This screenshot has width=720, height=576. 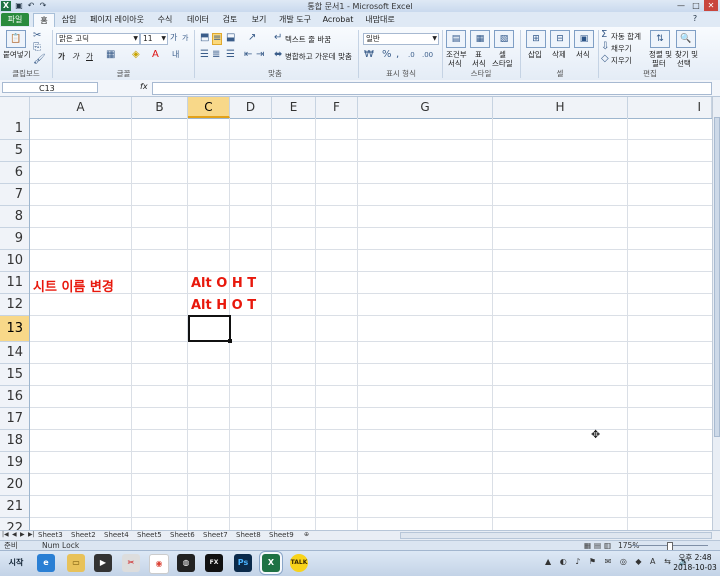 I want to click on media-player-icon: ▶, so click(x=103, y=563).